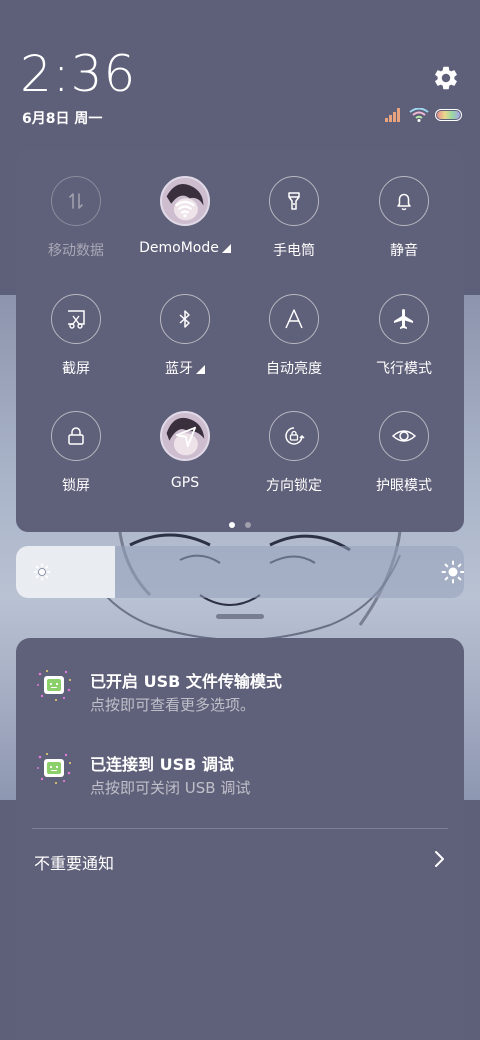 This screenshot has height=1040, width=480. I want to click on auto-brightness-icon, so click(294, 319).